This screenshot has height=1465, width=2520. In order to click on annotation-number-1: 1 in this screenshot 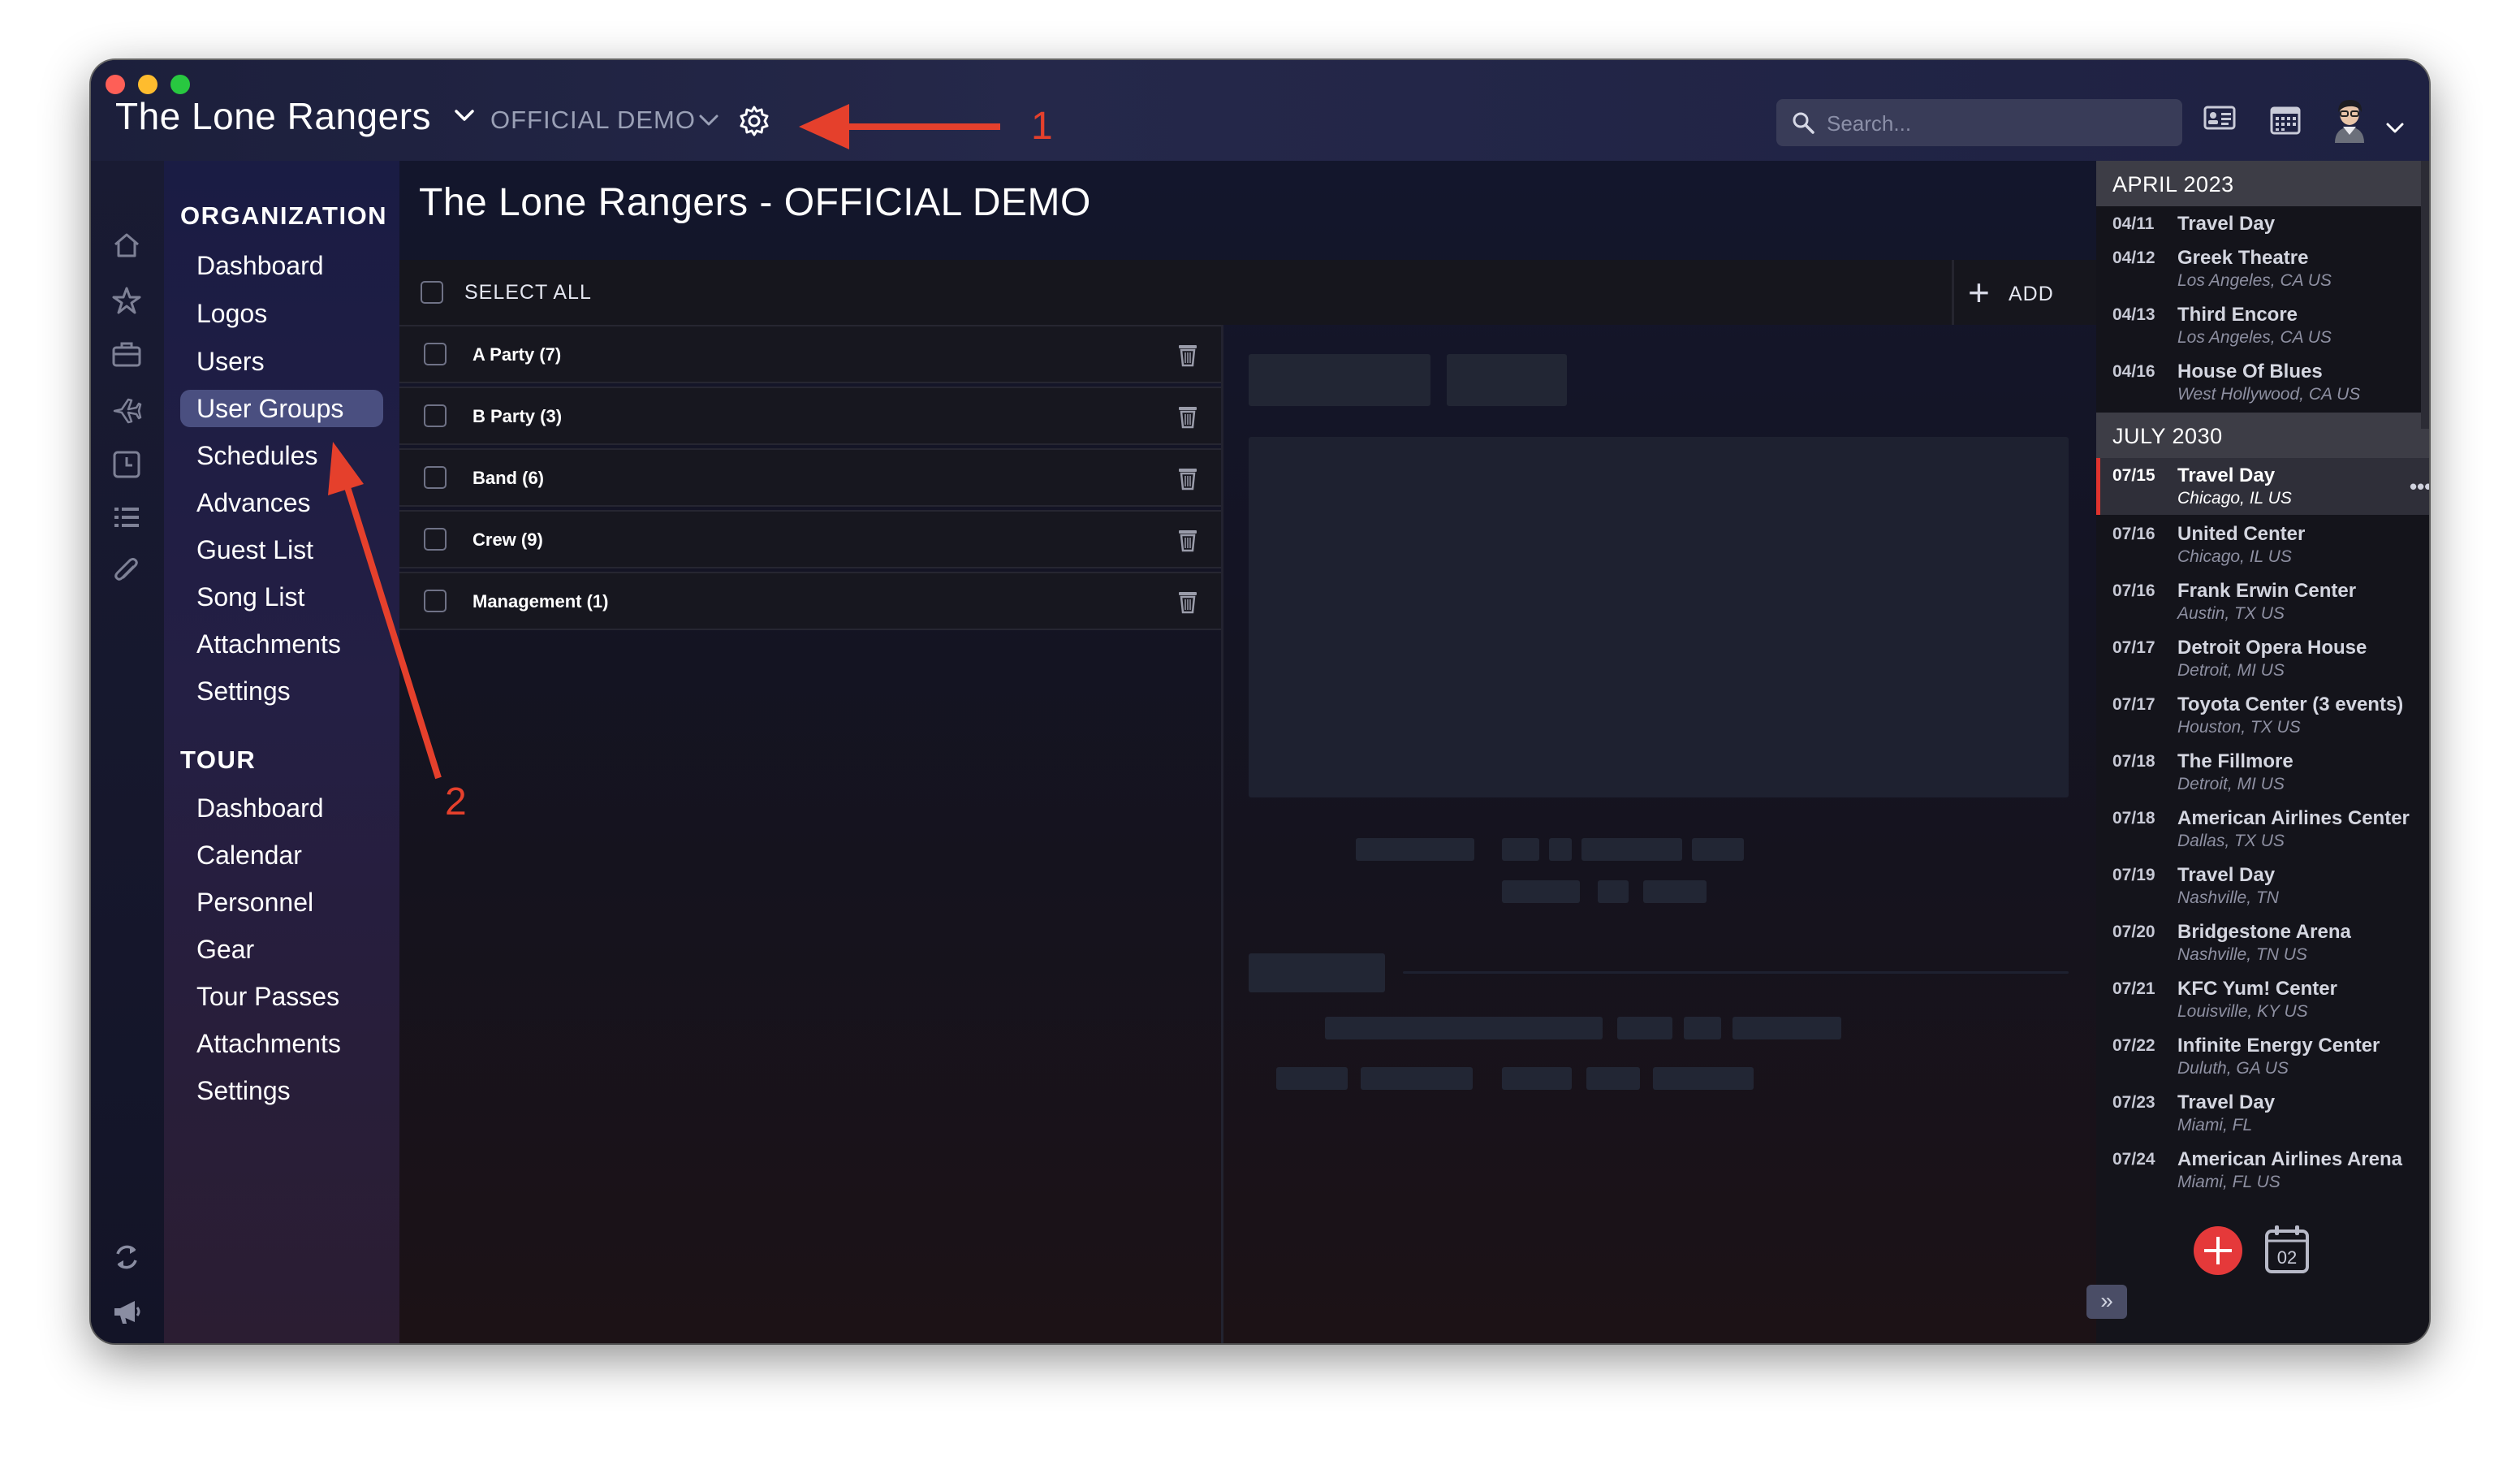, I will do `click(1042, 126)`.